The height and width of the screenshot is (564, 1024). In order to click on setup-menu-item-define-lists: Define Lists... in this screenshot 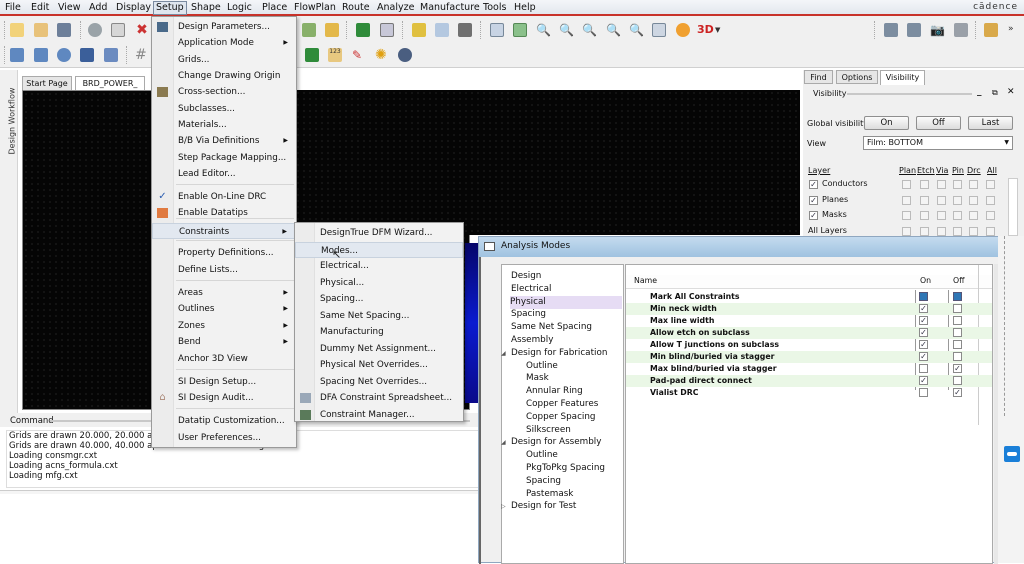, I will do `click(224, 270)`.